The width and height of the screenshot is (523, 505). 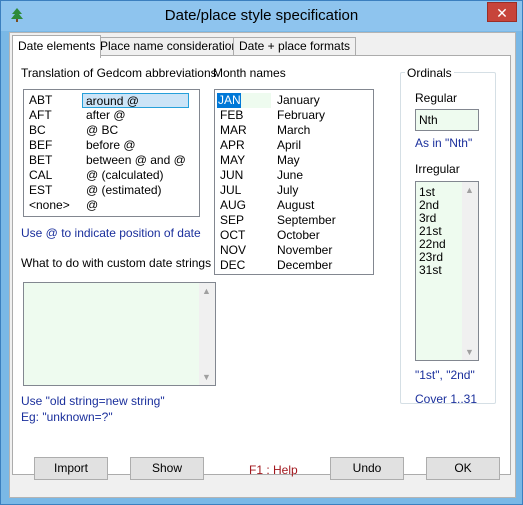 What do you see at coordinates (502, 12) in the screenshot?
I see `close-button: ✕` at bounding box center [502, 12].